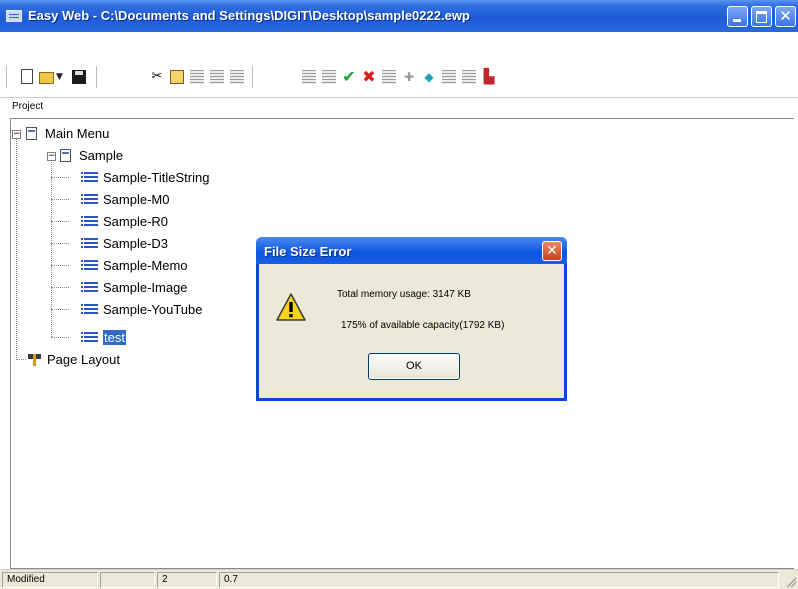 The height and width of the screenshot is (589, 798). What do you see at coordinates (96, 77) in the screenshot?
I see `toolbar-separator` at bounding box center [96, 77].